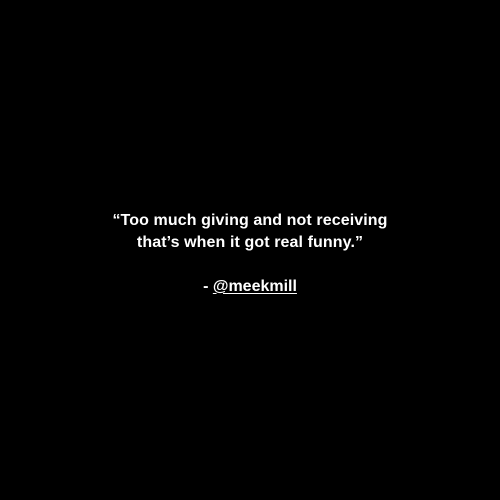  I want to click on quote-line-1: “Too much giving and not receiving, so click(250, 220).